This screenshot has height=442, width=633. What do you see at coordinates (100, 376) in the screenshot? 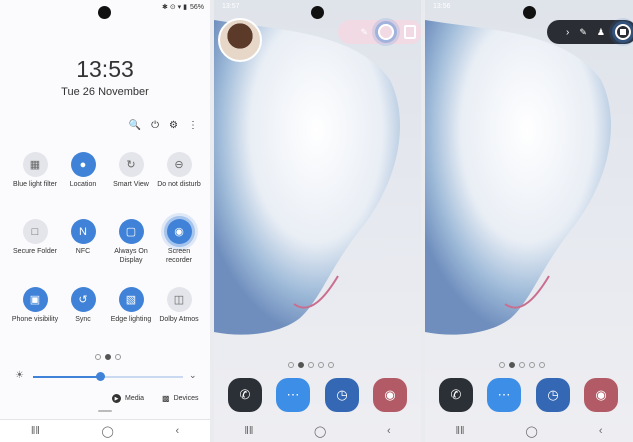
I see `brightness-knob` at bounding box center [100, 376].